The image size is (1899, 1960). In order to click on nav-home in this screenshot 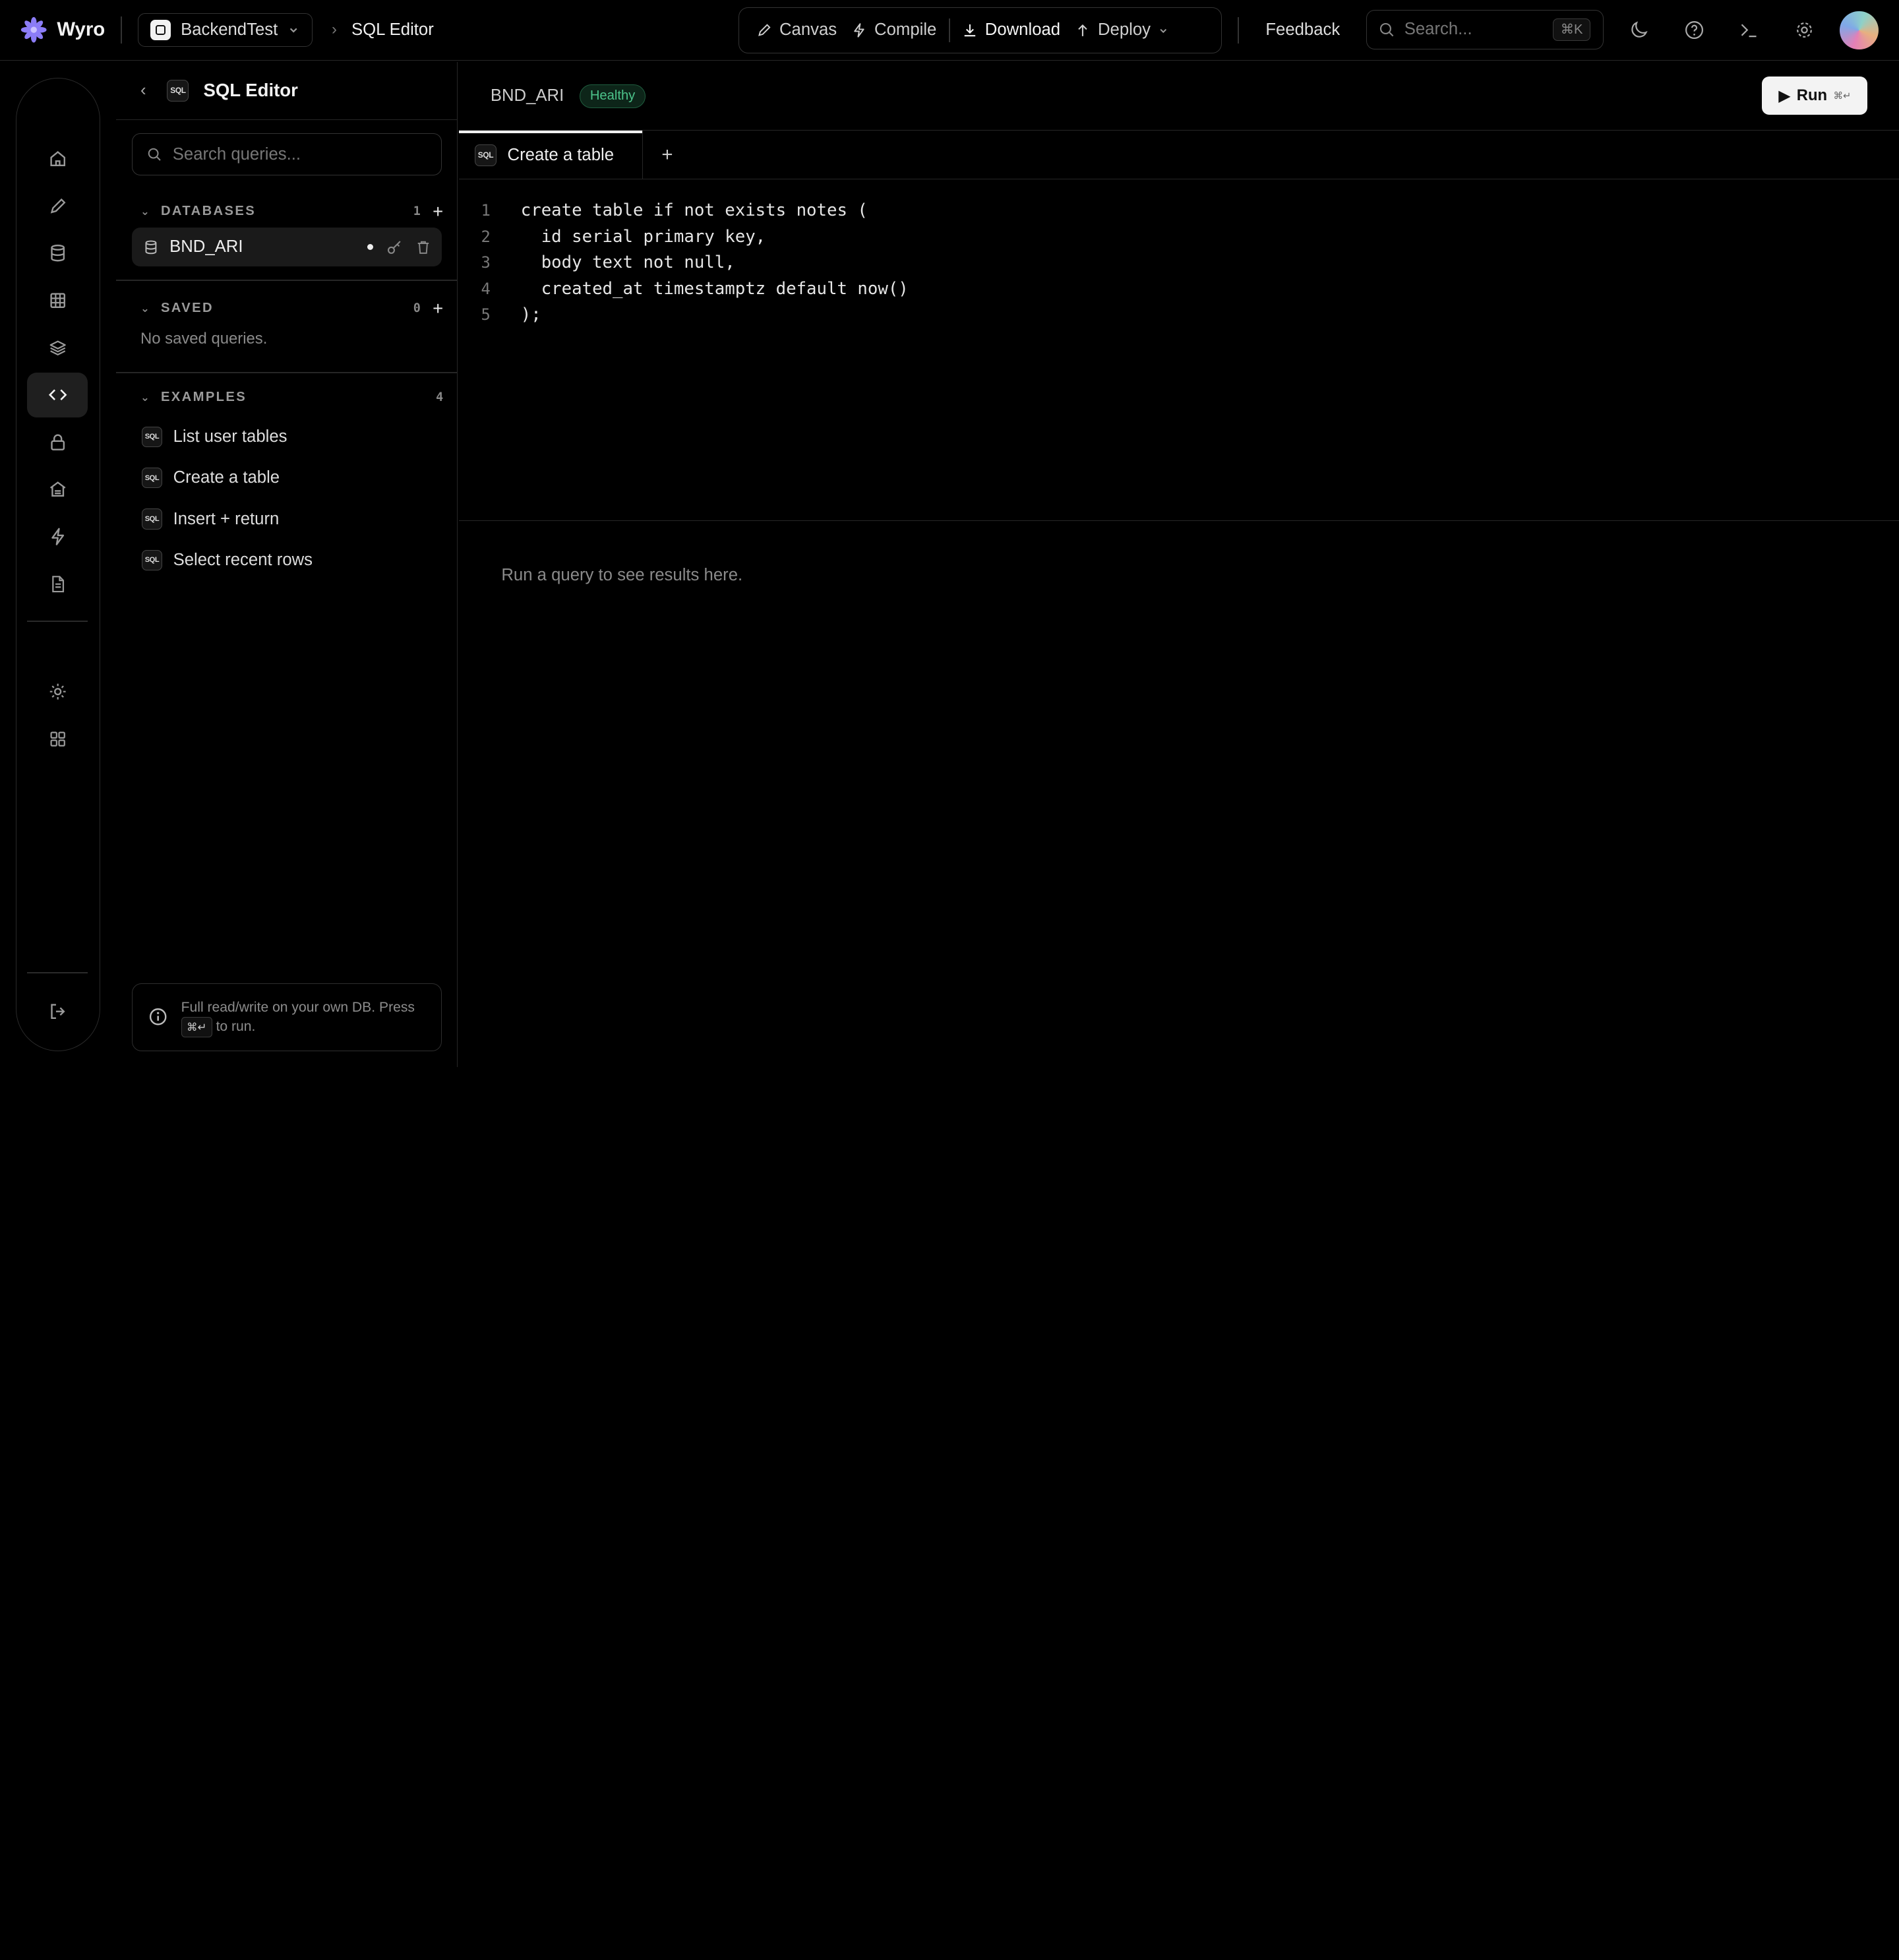, I will do `click(57, 159)`.